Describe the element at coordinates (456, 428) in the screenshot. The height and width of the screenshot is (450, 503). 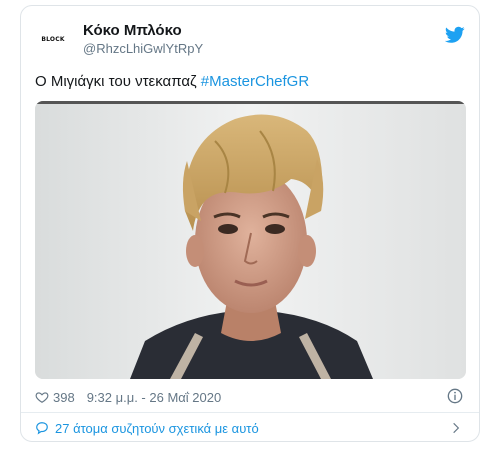
I see `chevron-right-icon` at that location.